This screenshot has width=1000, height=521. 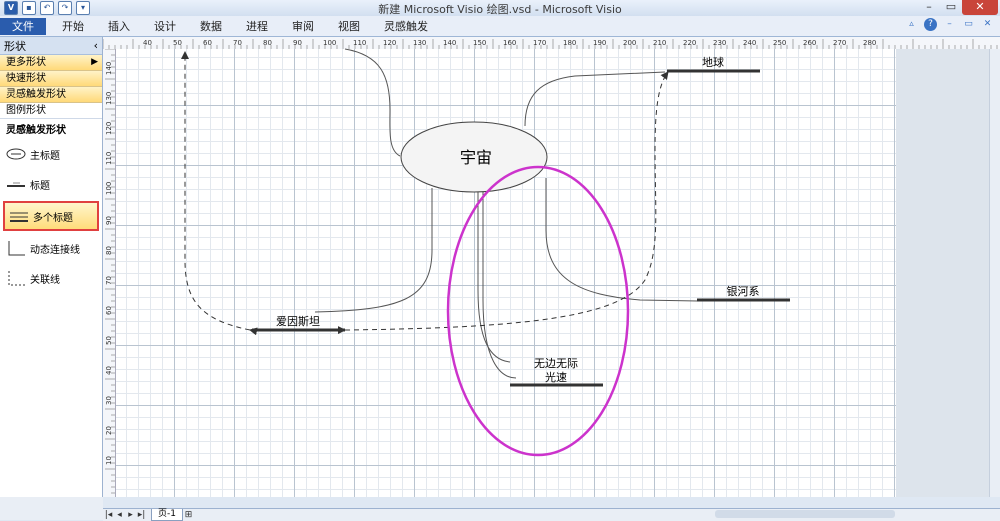 I want to click on topic-boundless: 无边无际, so click(x=556, y=363).